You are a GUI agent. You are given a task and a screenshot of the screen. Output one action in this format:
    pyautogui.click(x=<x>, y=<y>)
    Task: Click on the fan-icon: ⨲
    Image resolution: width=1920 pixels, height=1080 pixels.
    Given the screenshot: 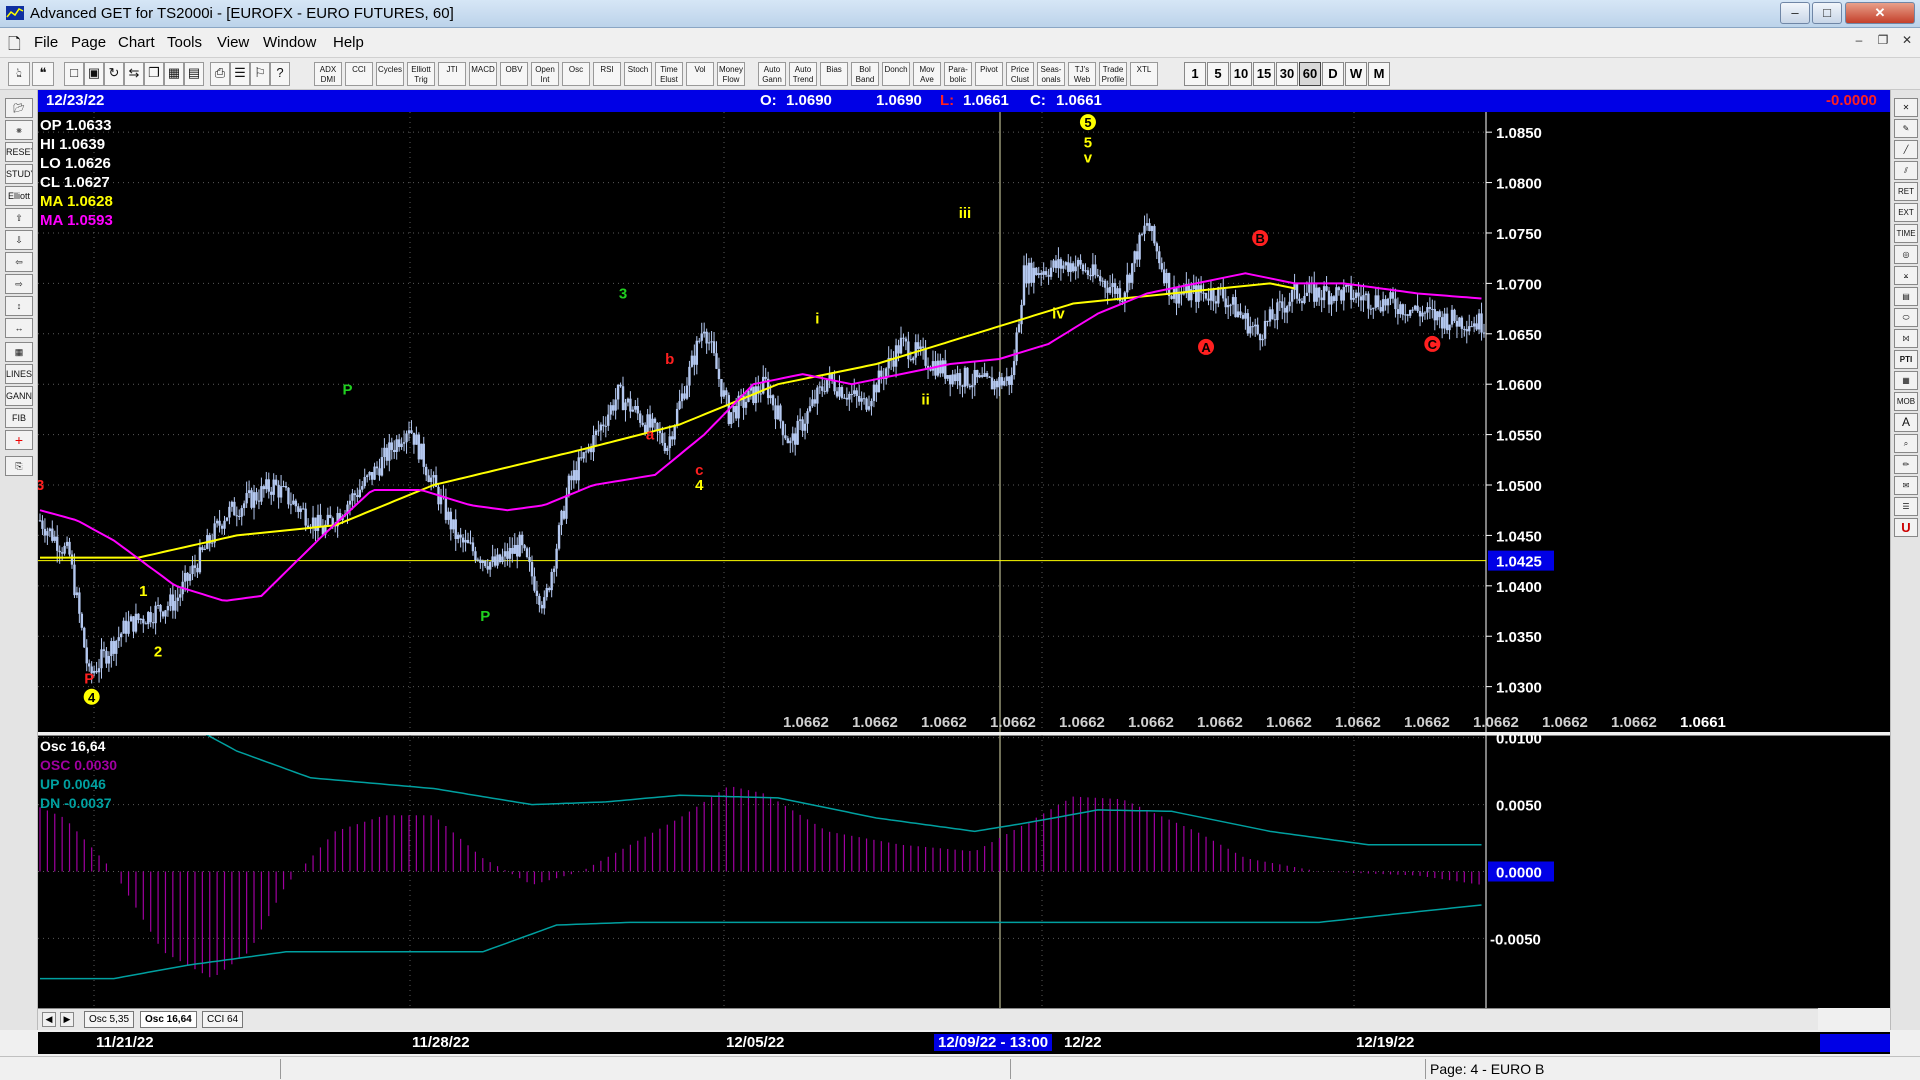 What is the action you would take?
    pyautogui.click(x=1906, y=275)
    